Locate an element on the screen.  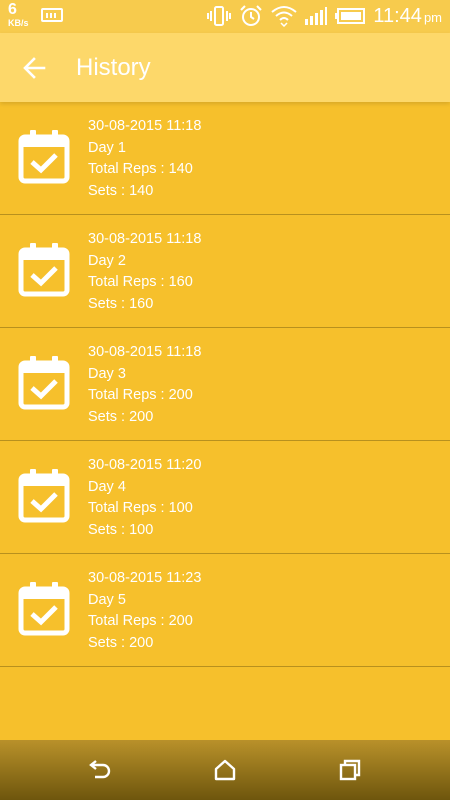
status-time: 11:44 pm is located at coordinates (407, 16).